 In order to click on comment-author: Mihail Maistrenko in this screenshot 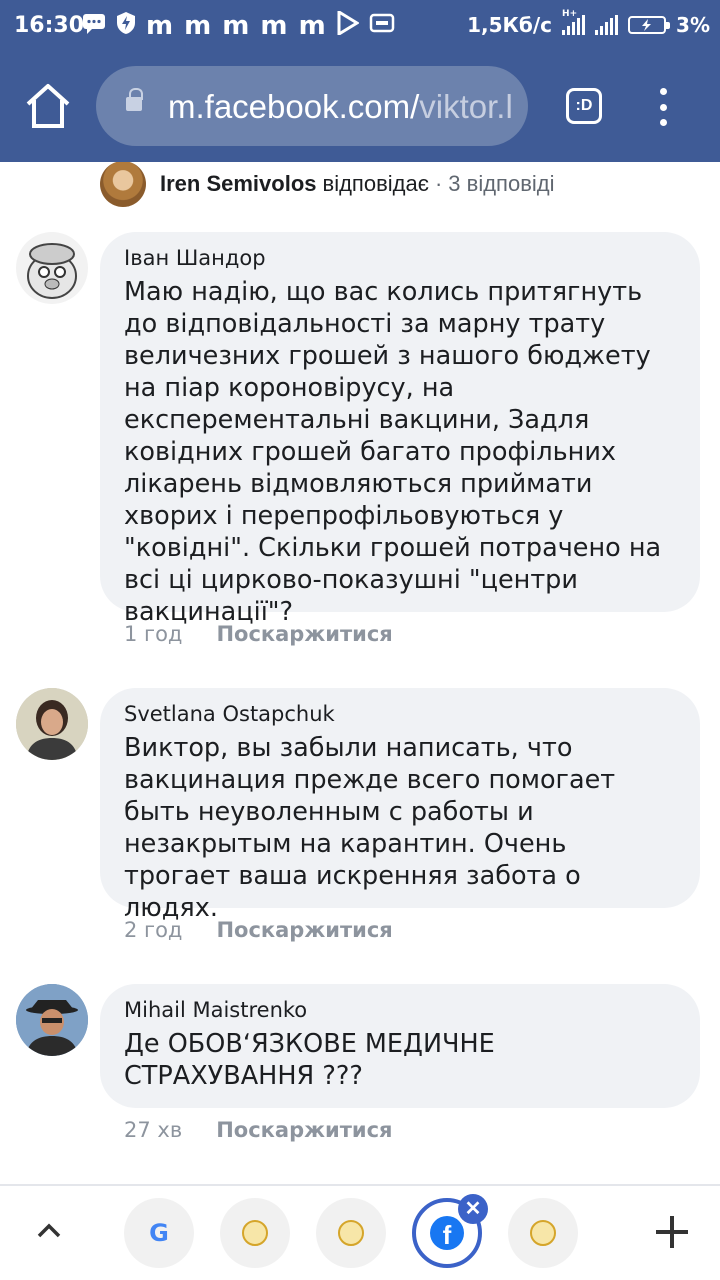, I will do `click(400, 1010)`.